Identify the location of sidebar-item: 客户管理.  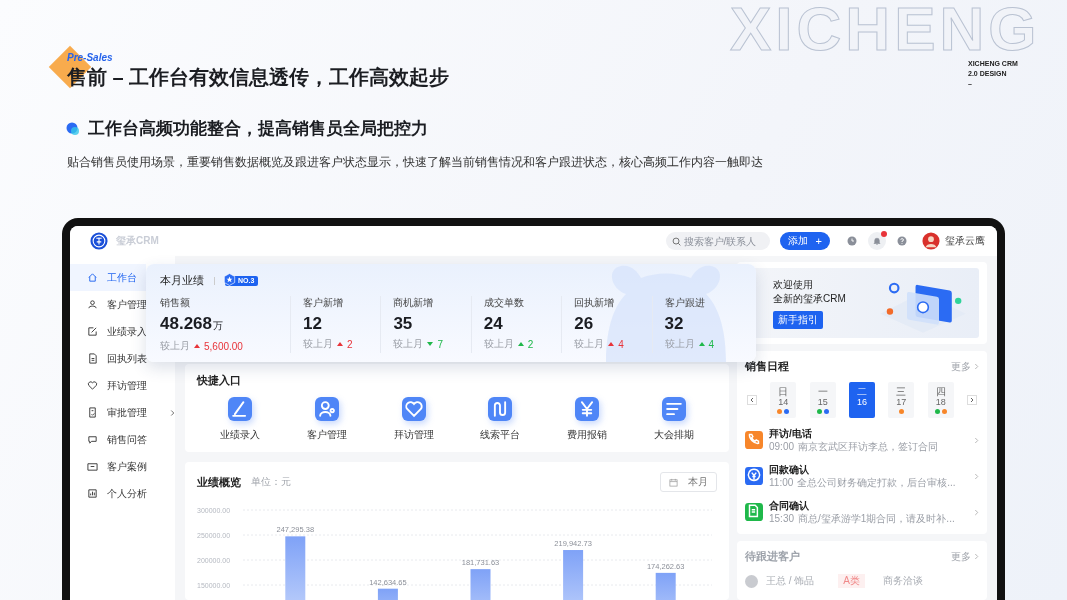
(108, 304).